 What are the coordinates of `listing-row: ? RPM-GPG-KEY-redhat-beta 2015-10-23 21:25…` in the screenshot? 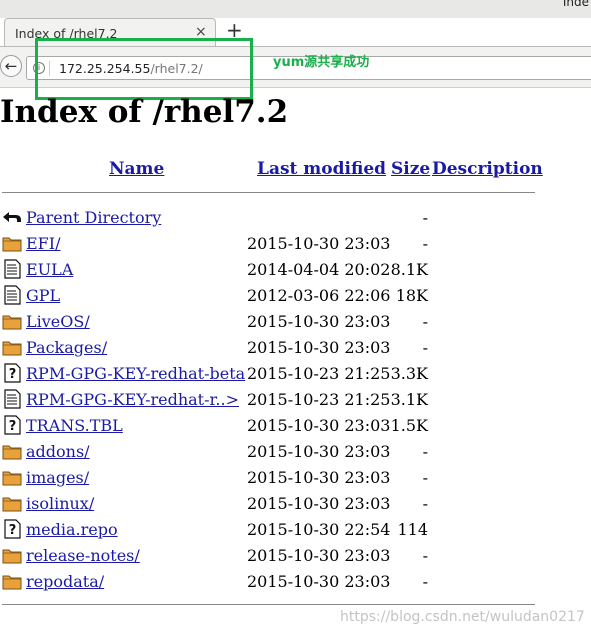 It's located at (295, 373).